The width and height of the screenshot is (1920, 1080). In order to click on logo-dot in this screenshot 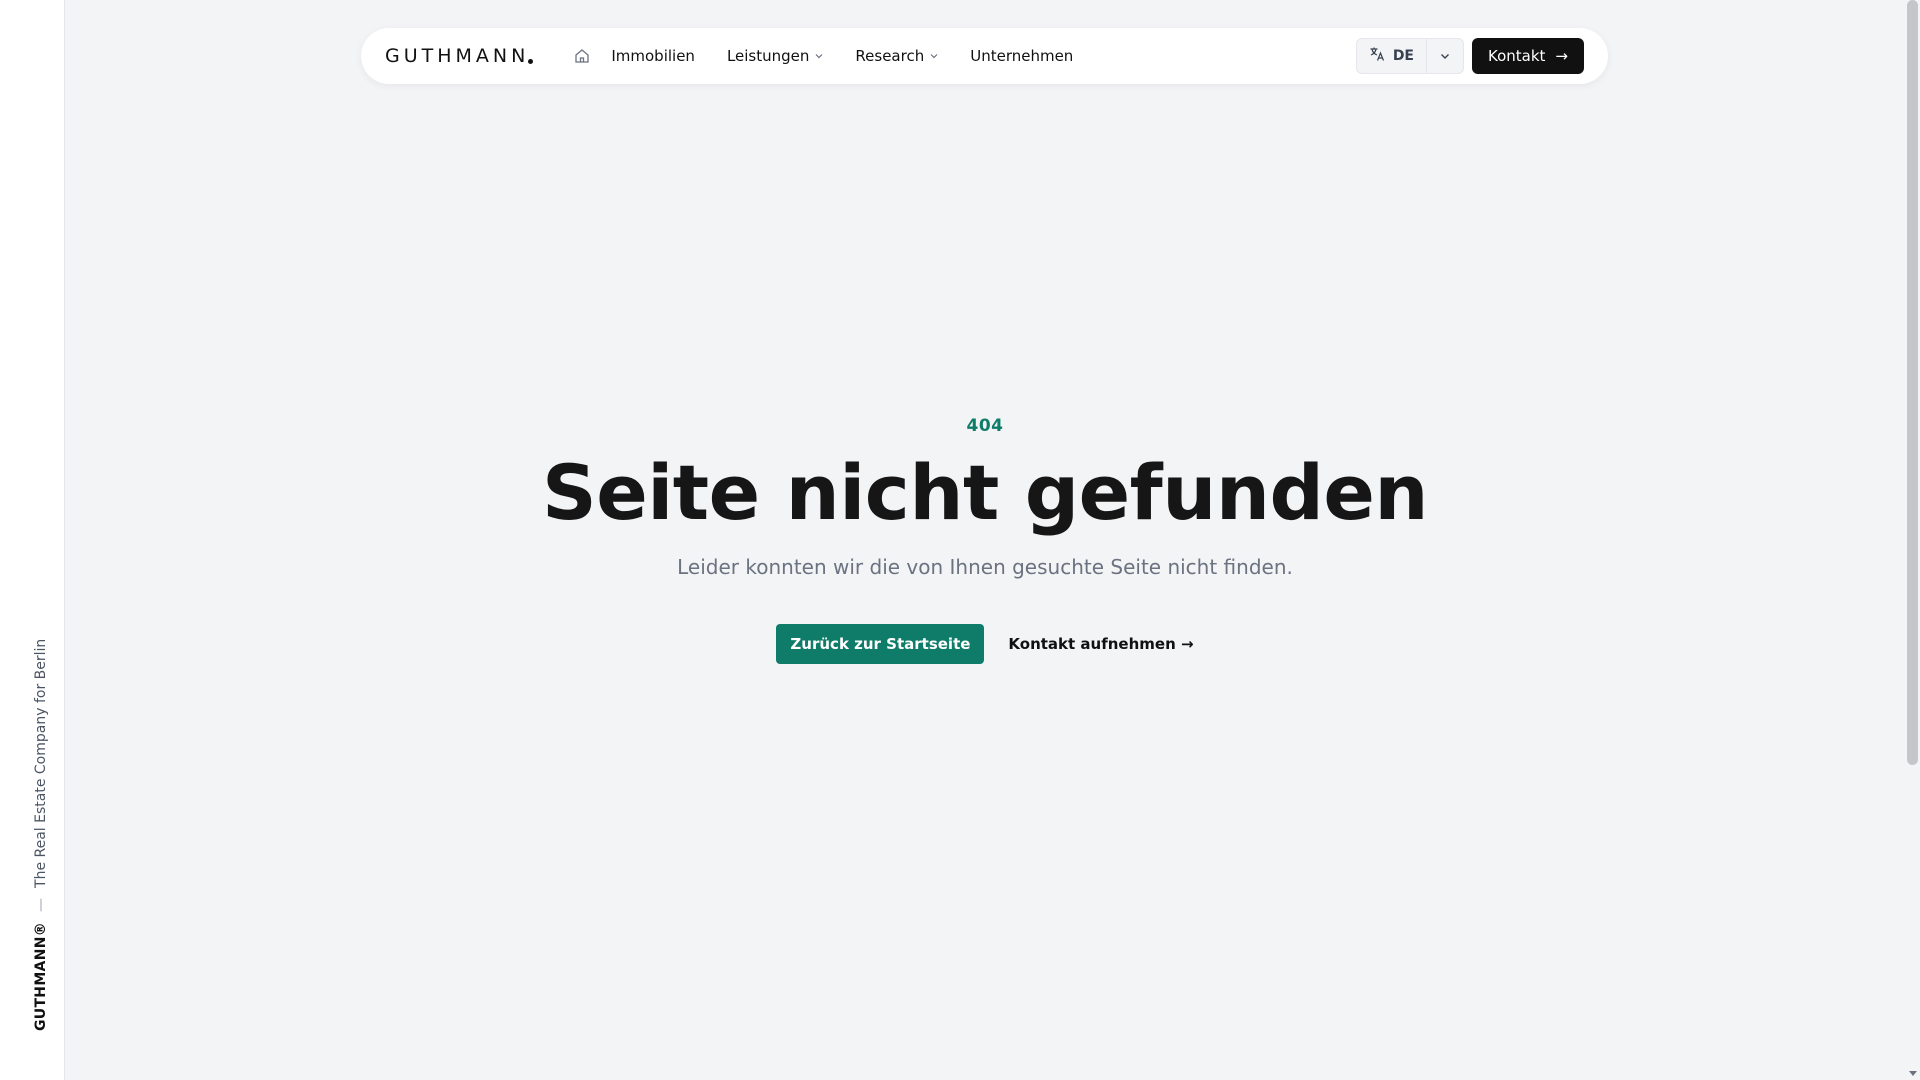, I will do `click(531, 61)`.